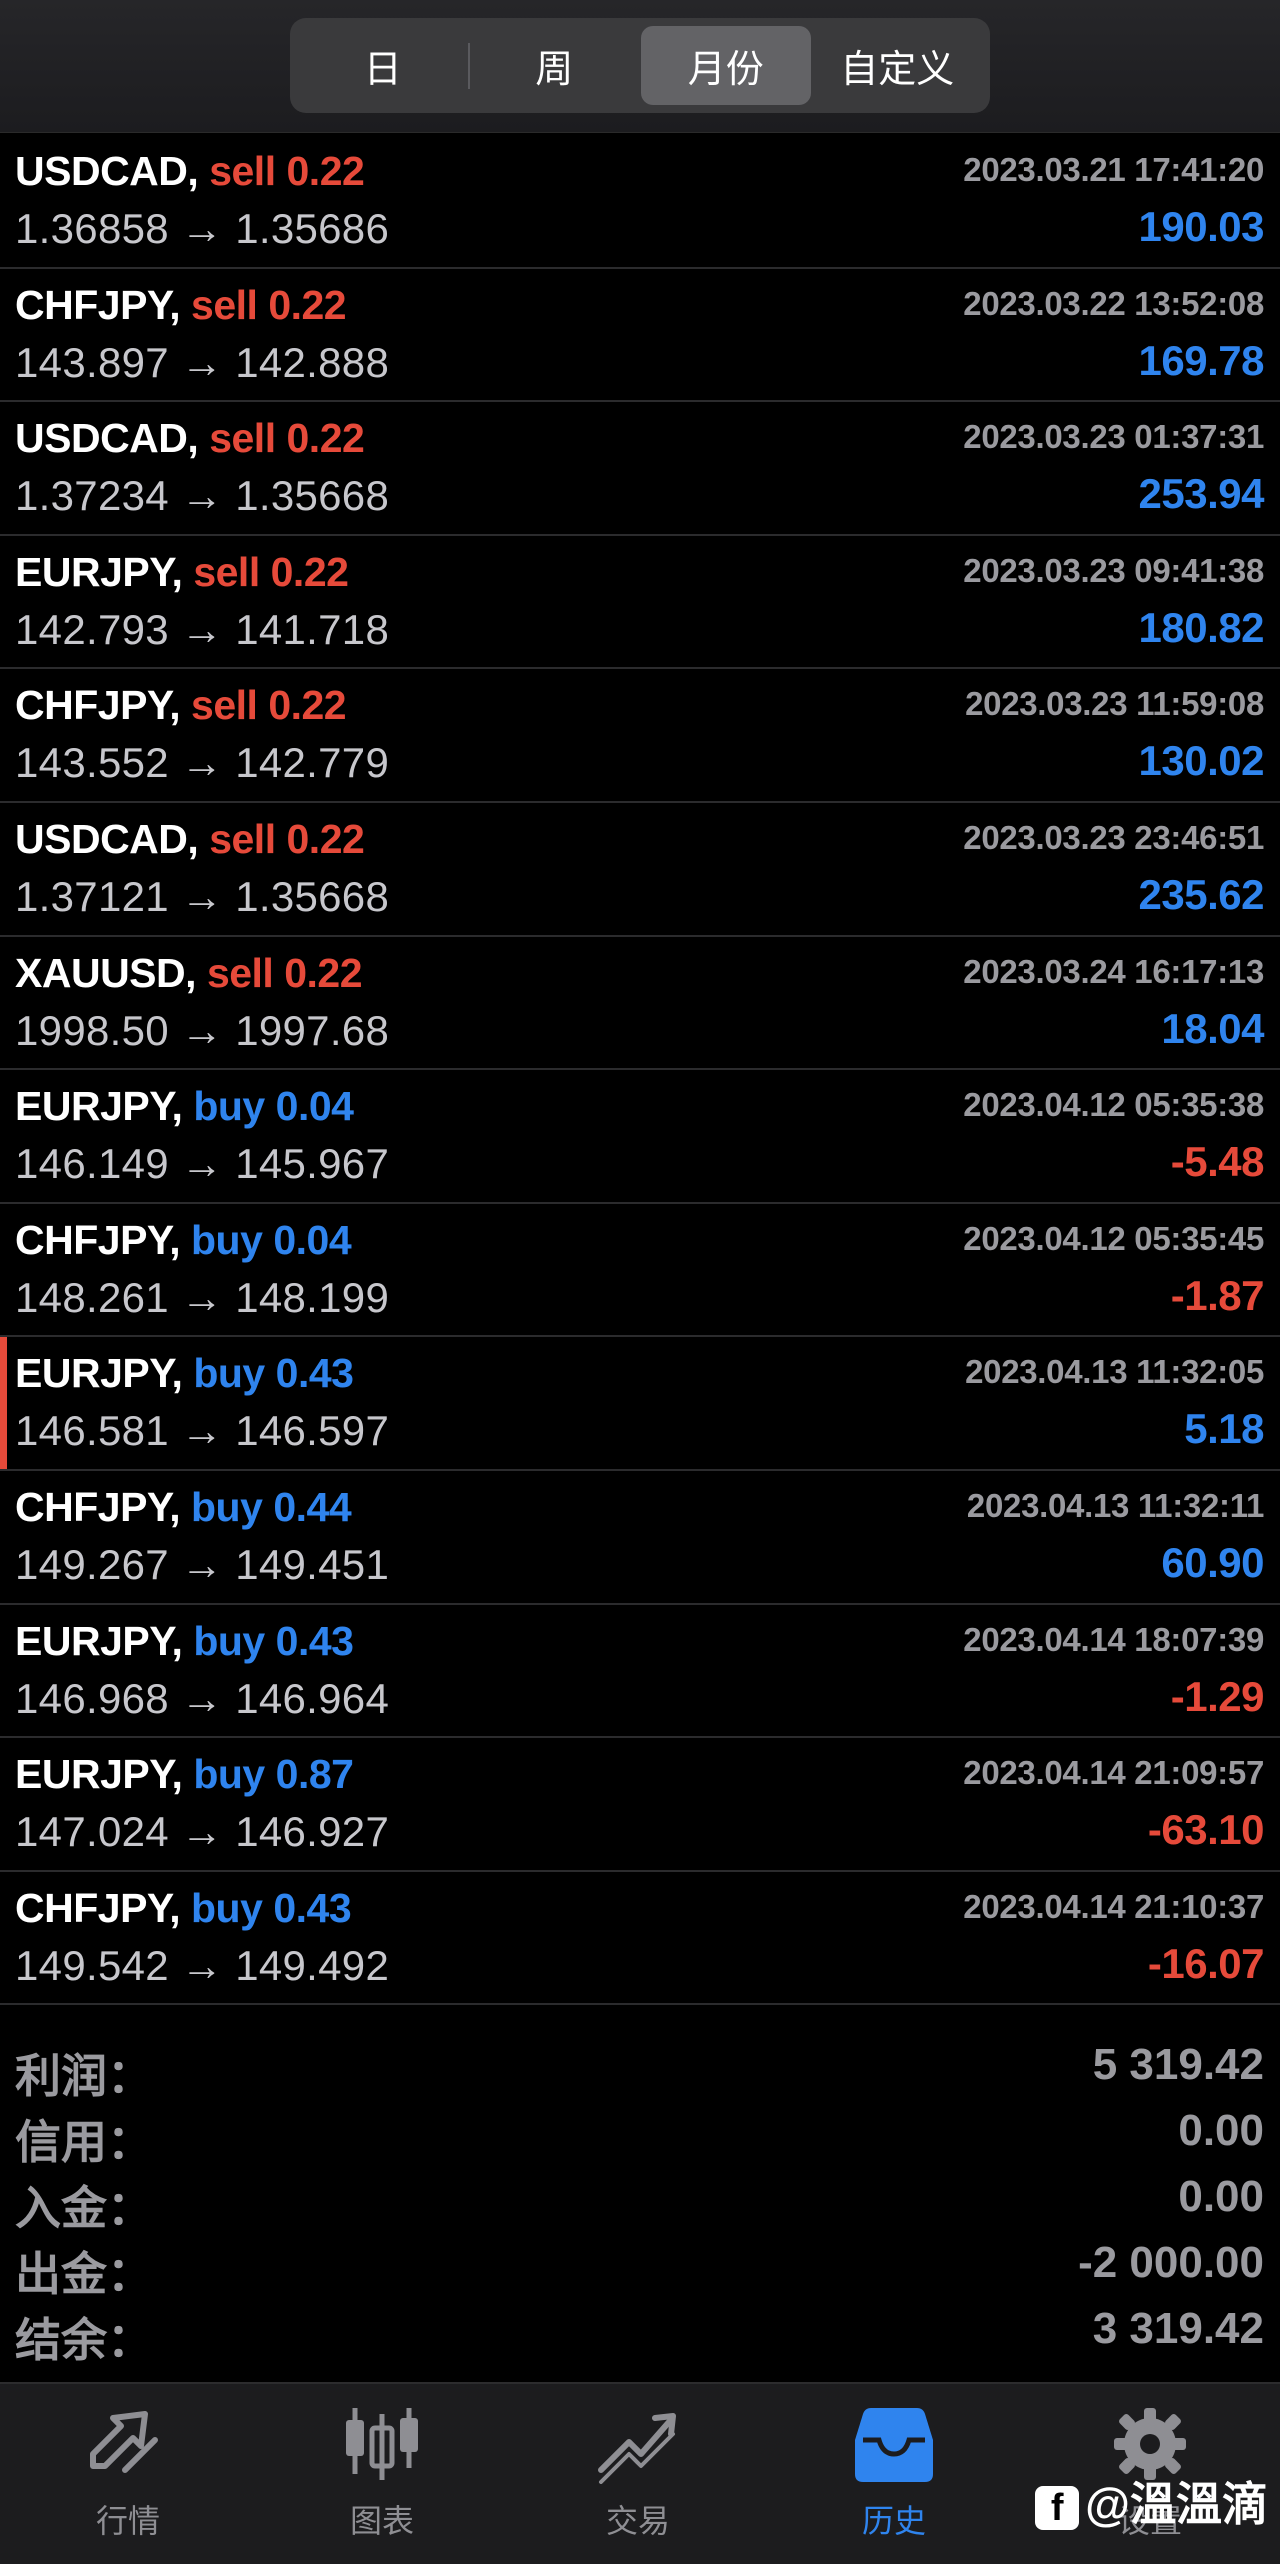 This screenshot has width=1280, height=2564. Describe the element at coordinates (202, 229) in the screenshot. I see `trade-prices: 1.36858 → 1.35686` at that location.